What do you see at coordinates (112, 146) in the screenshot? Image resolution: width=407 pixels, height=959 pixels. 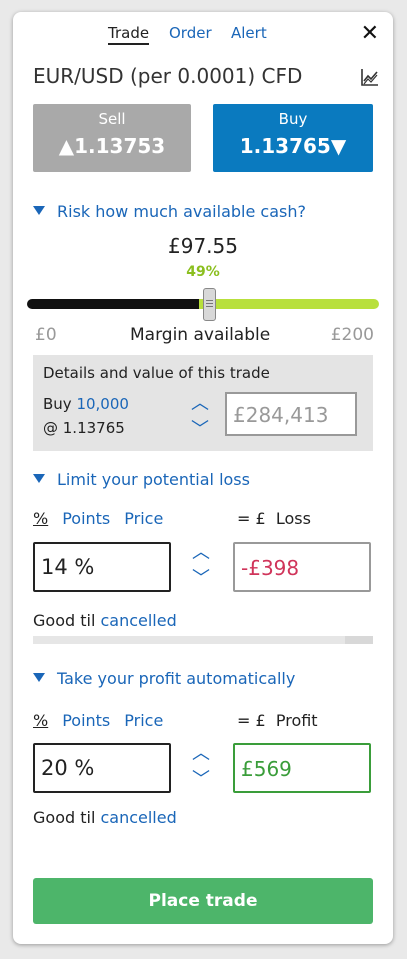 I see `sell-price: ▲1.13753` at bounding box center [112, 146].